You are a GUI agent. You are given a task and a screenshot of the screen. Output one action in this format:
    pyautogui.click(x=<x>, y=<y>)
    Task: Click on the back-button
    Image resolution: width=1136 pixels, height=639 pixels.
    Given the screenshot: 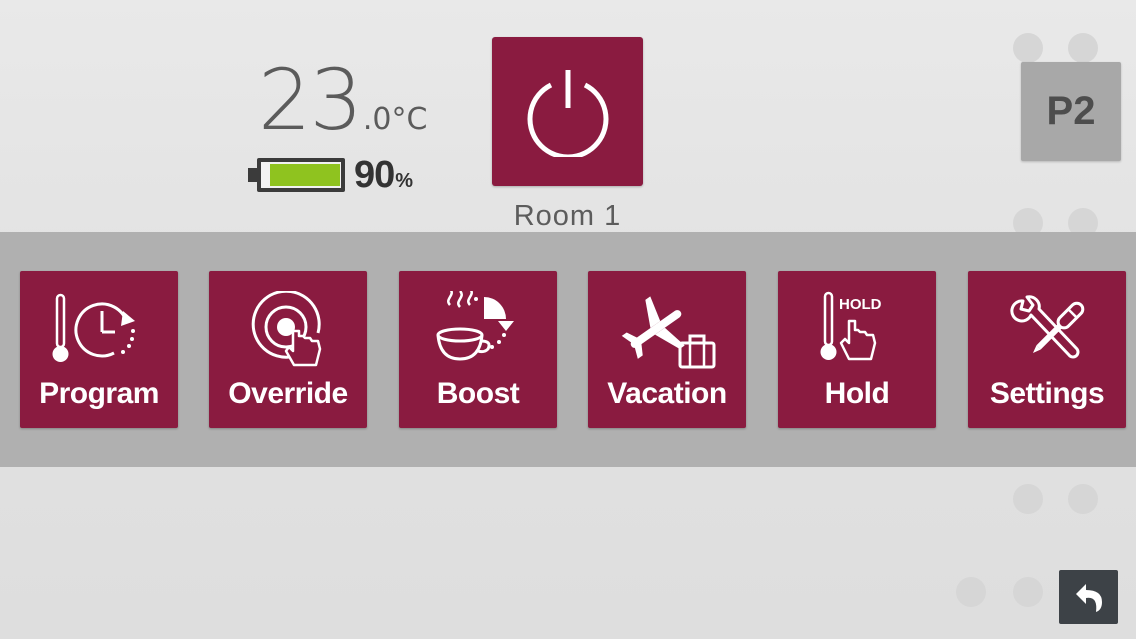 What is the action you would take?
    pyautogui.click(x=1088, y=597)
    